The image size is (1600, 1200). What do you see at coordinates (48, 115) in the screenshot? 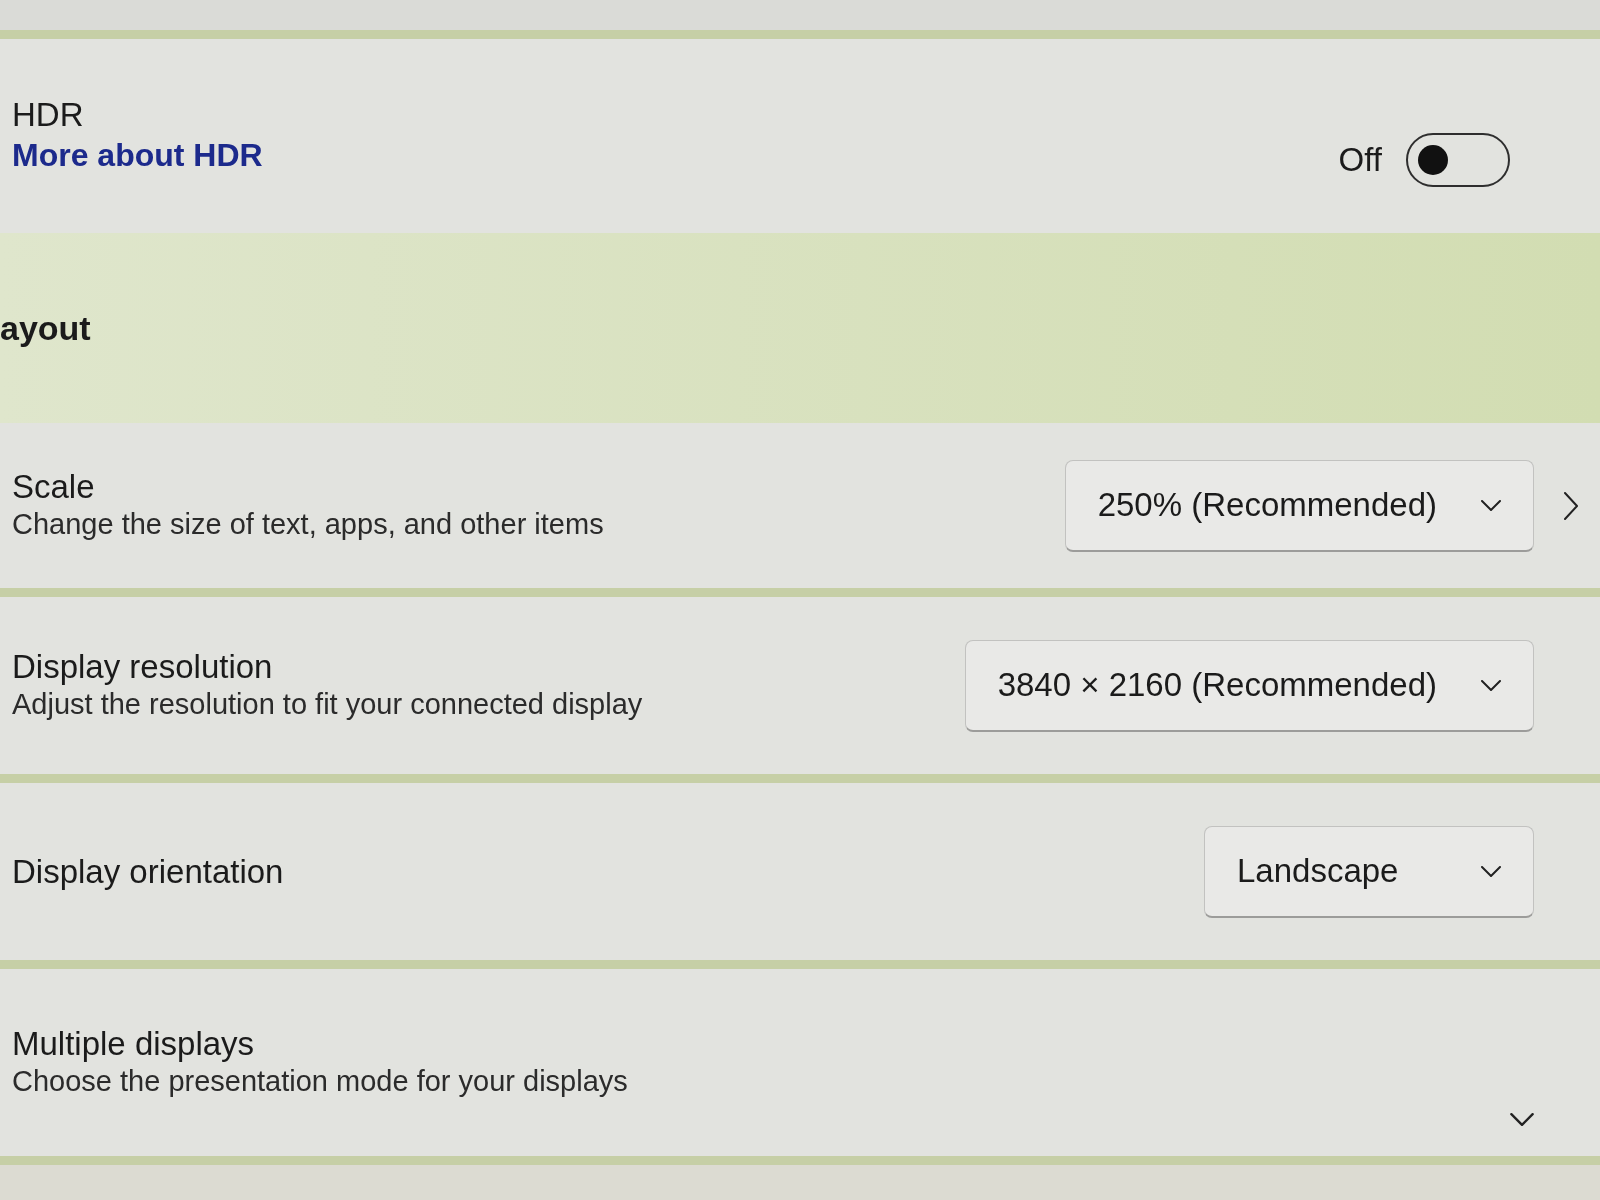
I see `setting-title: HDR` at bounding box center [48, 115].